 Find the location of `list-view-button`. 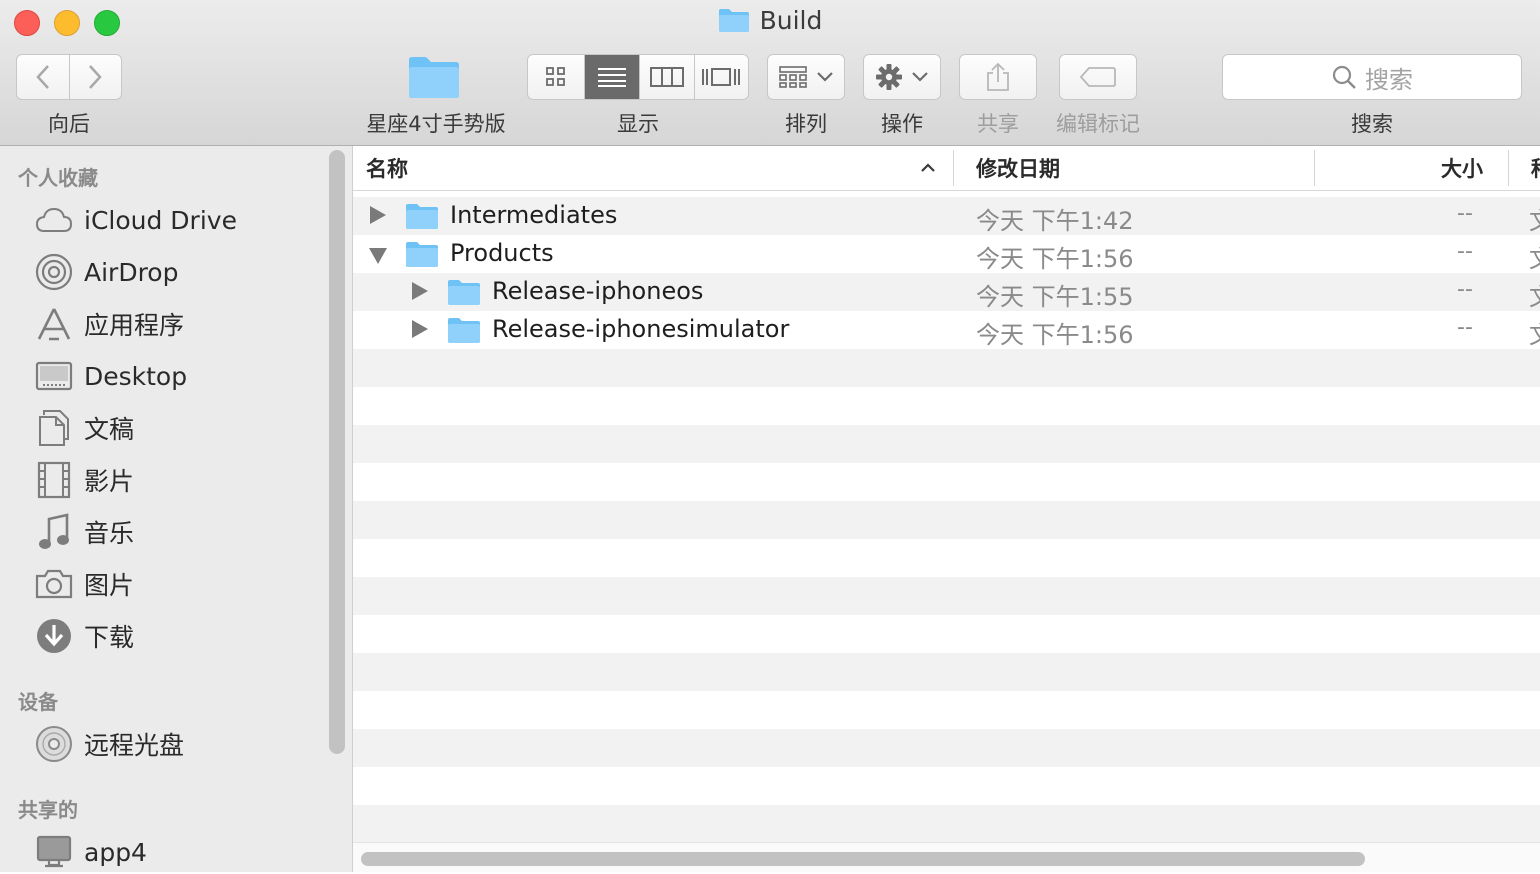

list-view-button is located at coordinates (613, 77).